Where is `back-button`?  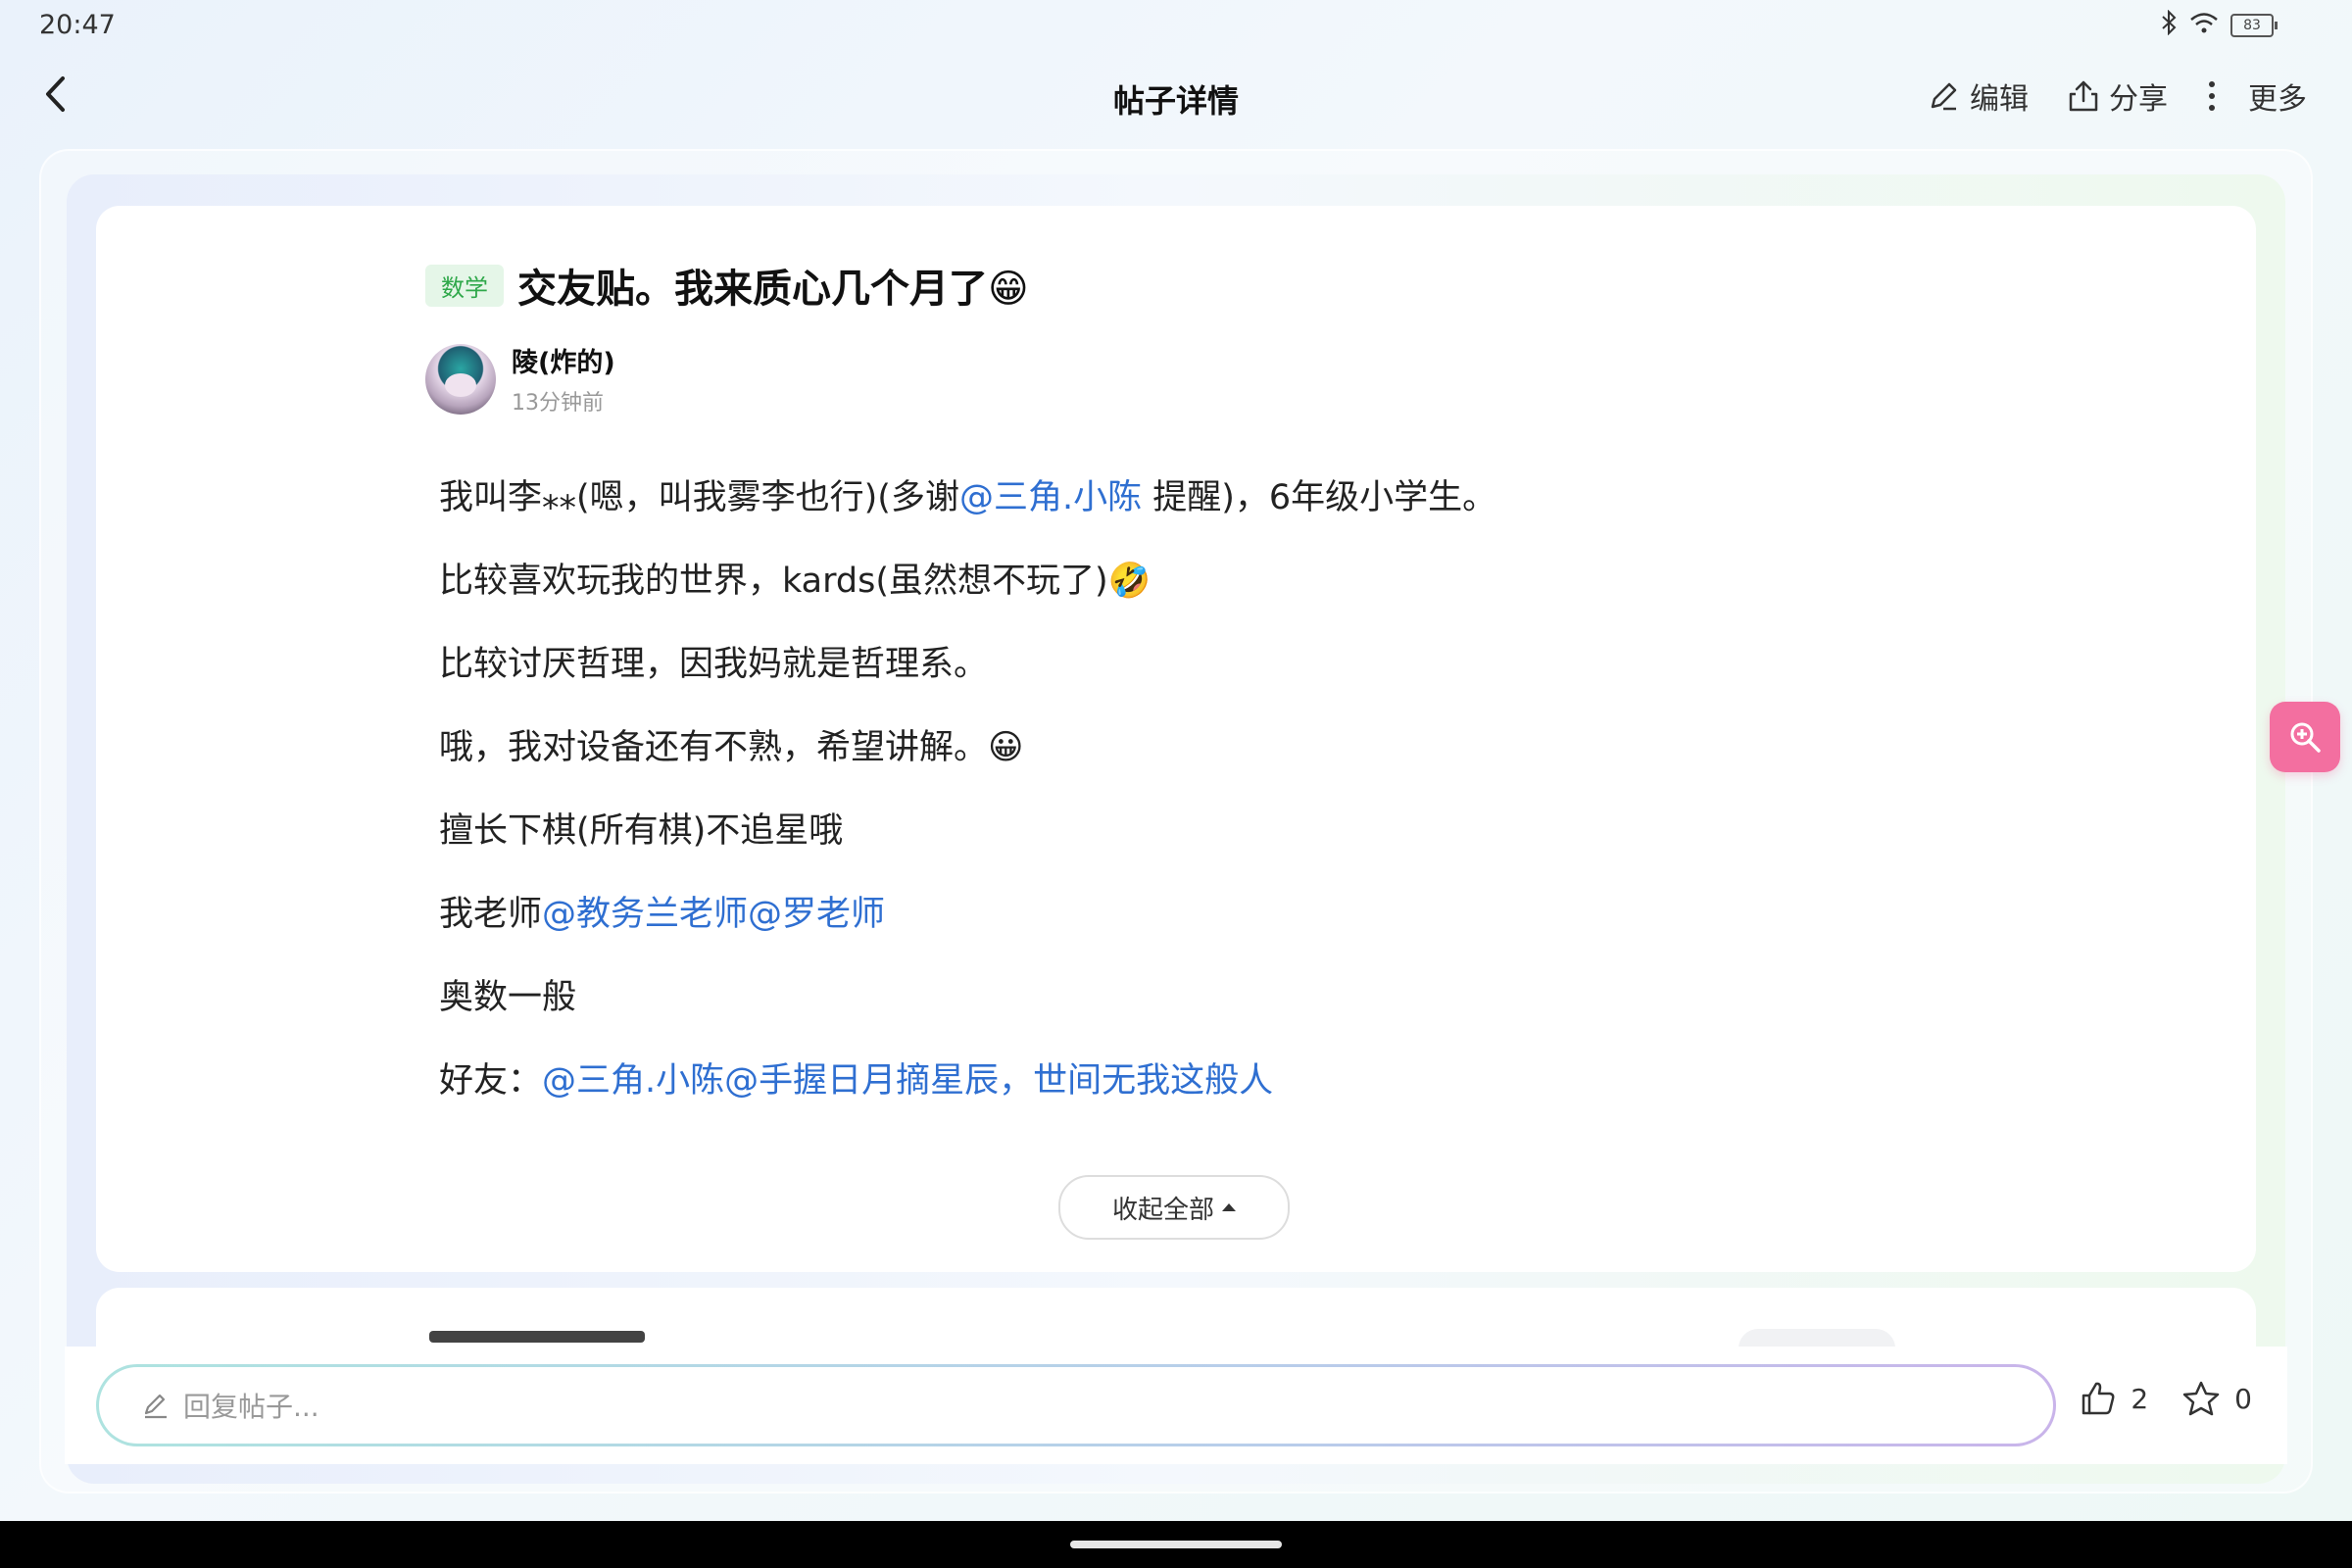 back-button is located at coordinates (54, 94).